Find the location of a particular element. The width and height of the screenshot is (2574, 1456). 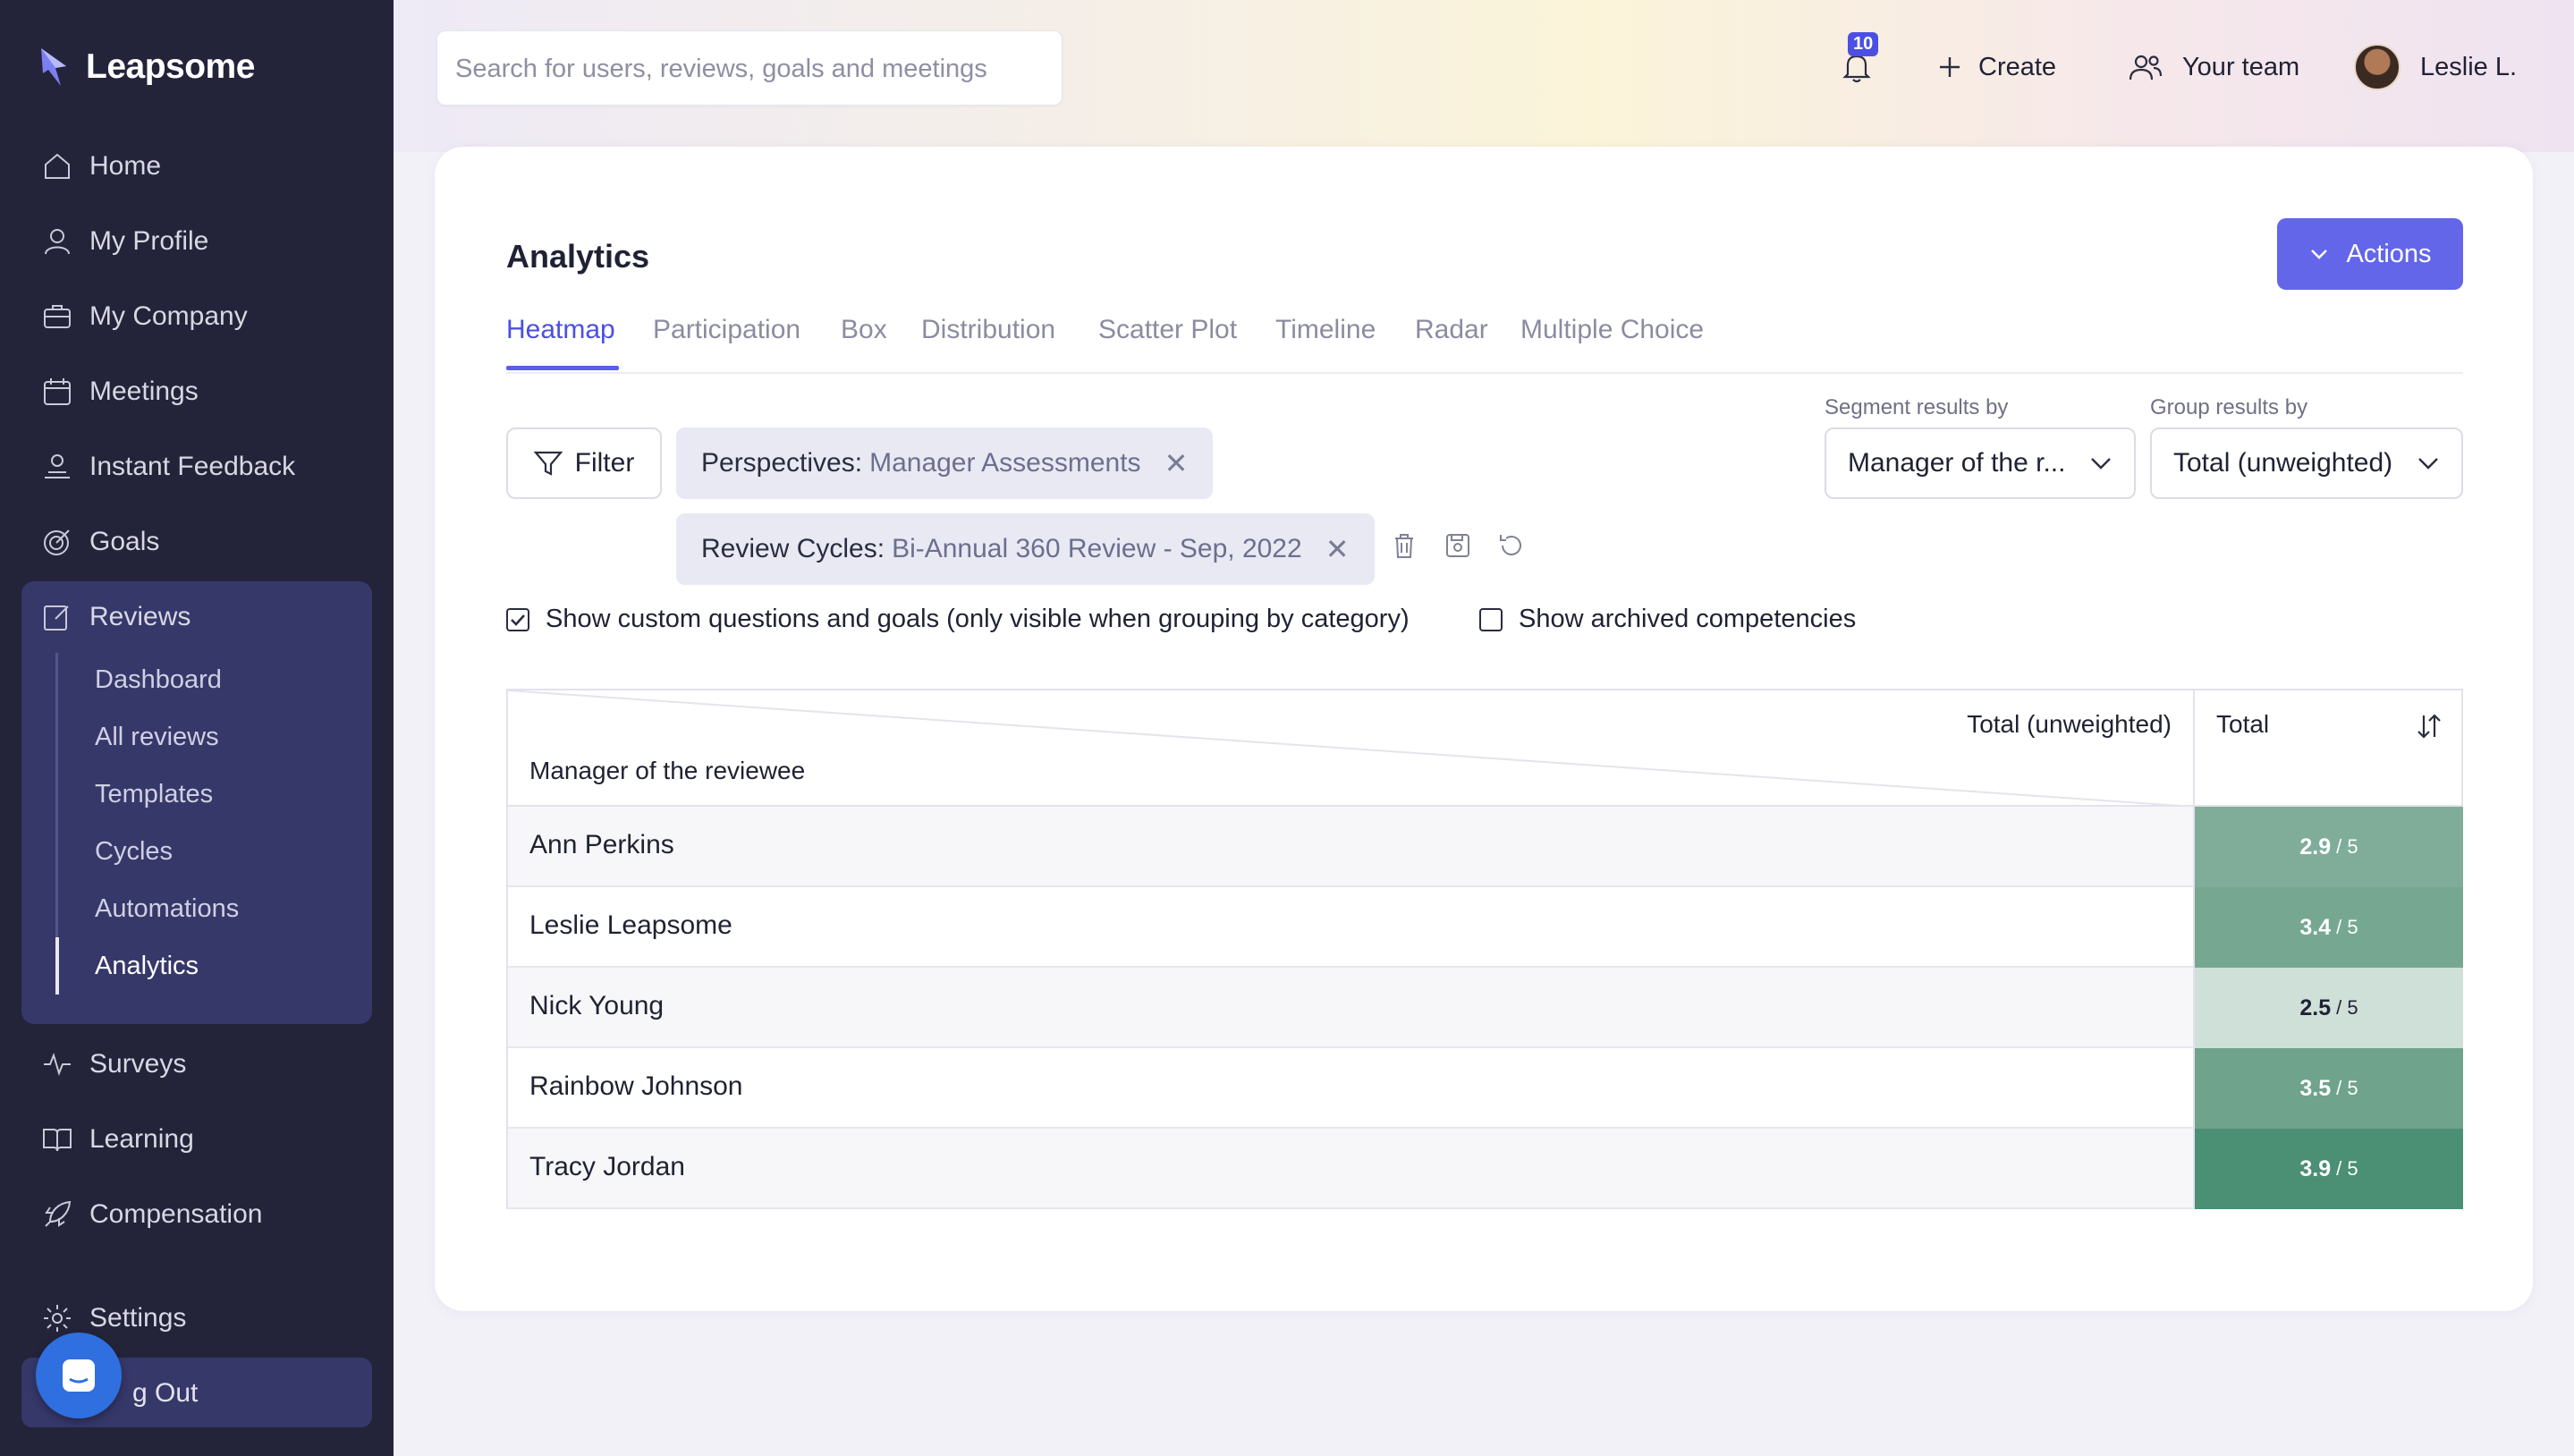

active-tab-indicator is located at coordinates (562, 368).